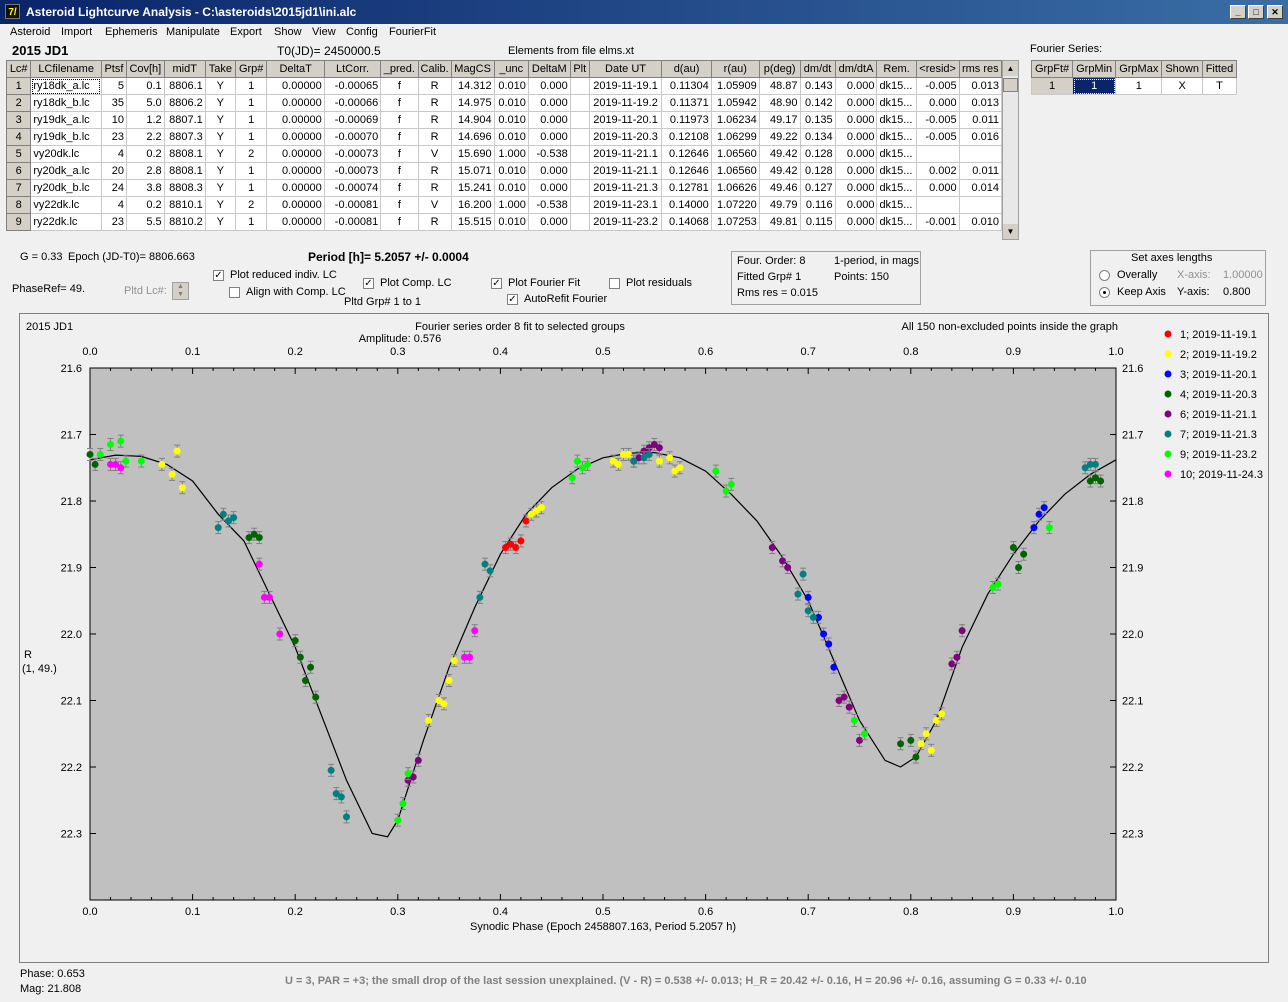  Describe the element at coordinates (184, 103) in the screenshot. I see `table-cell: 8806.2` at that location.